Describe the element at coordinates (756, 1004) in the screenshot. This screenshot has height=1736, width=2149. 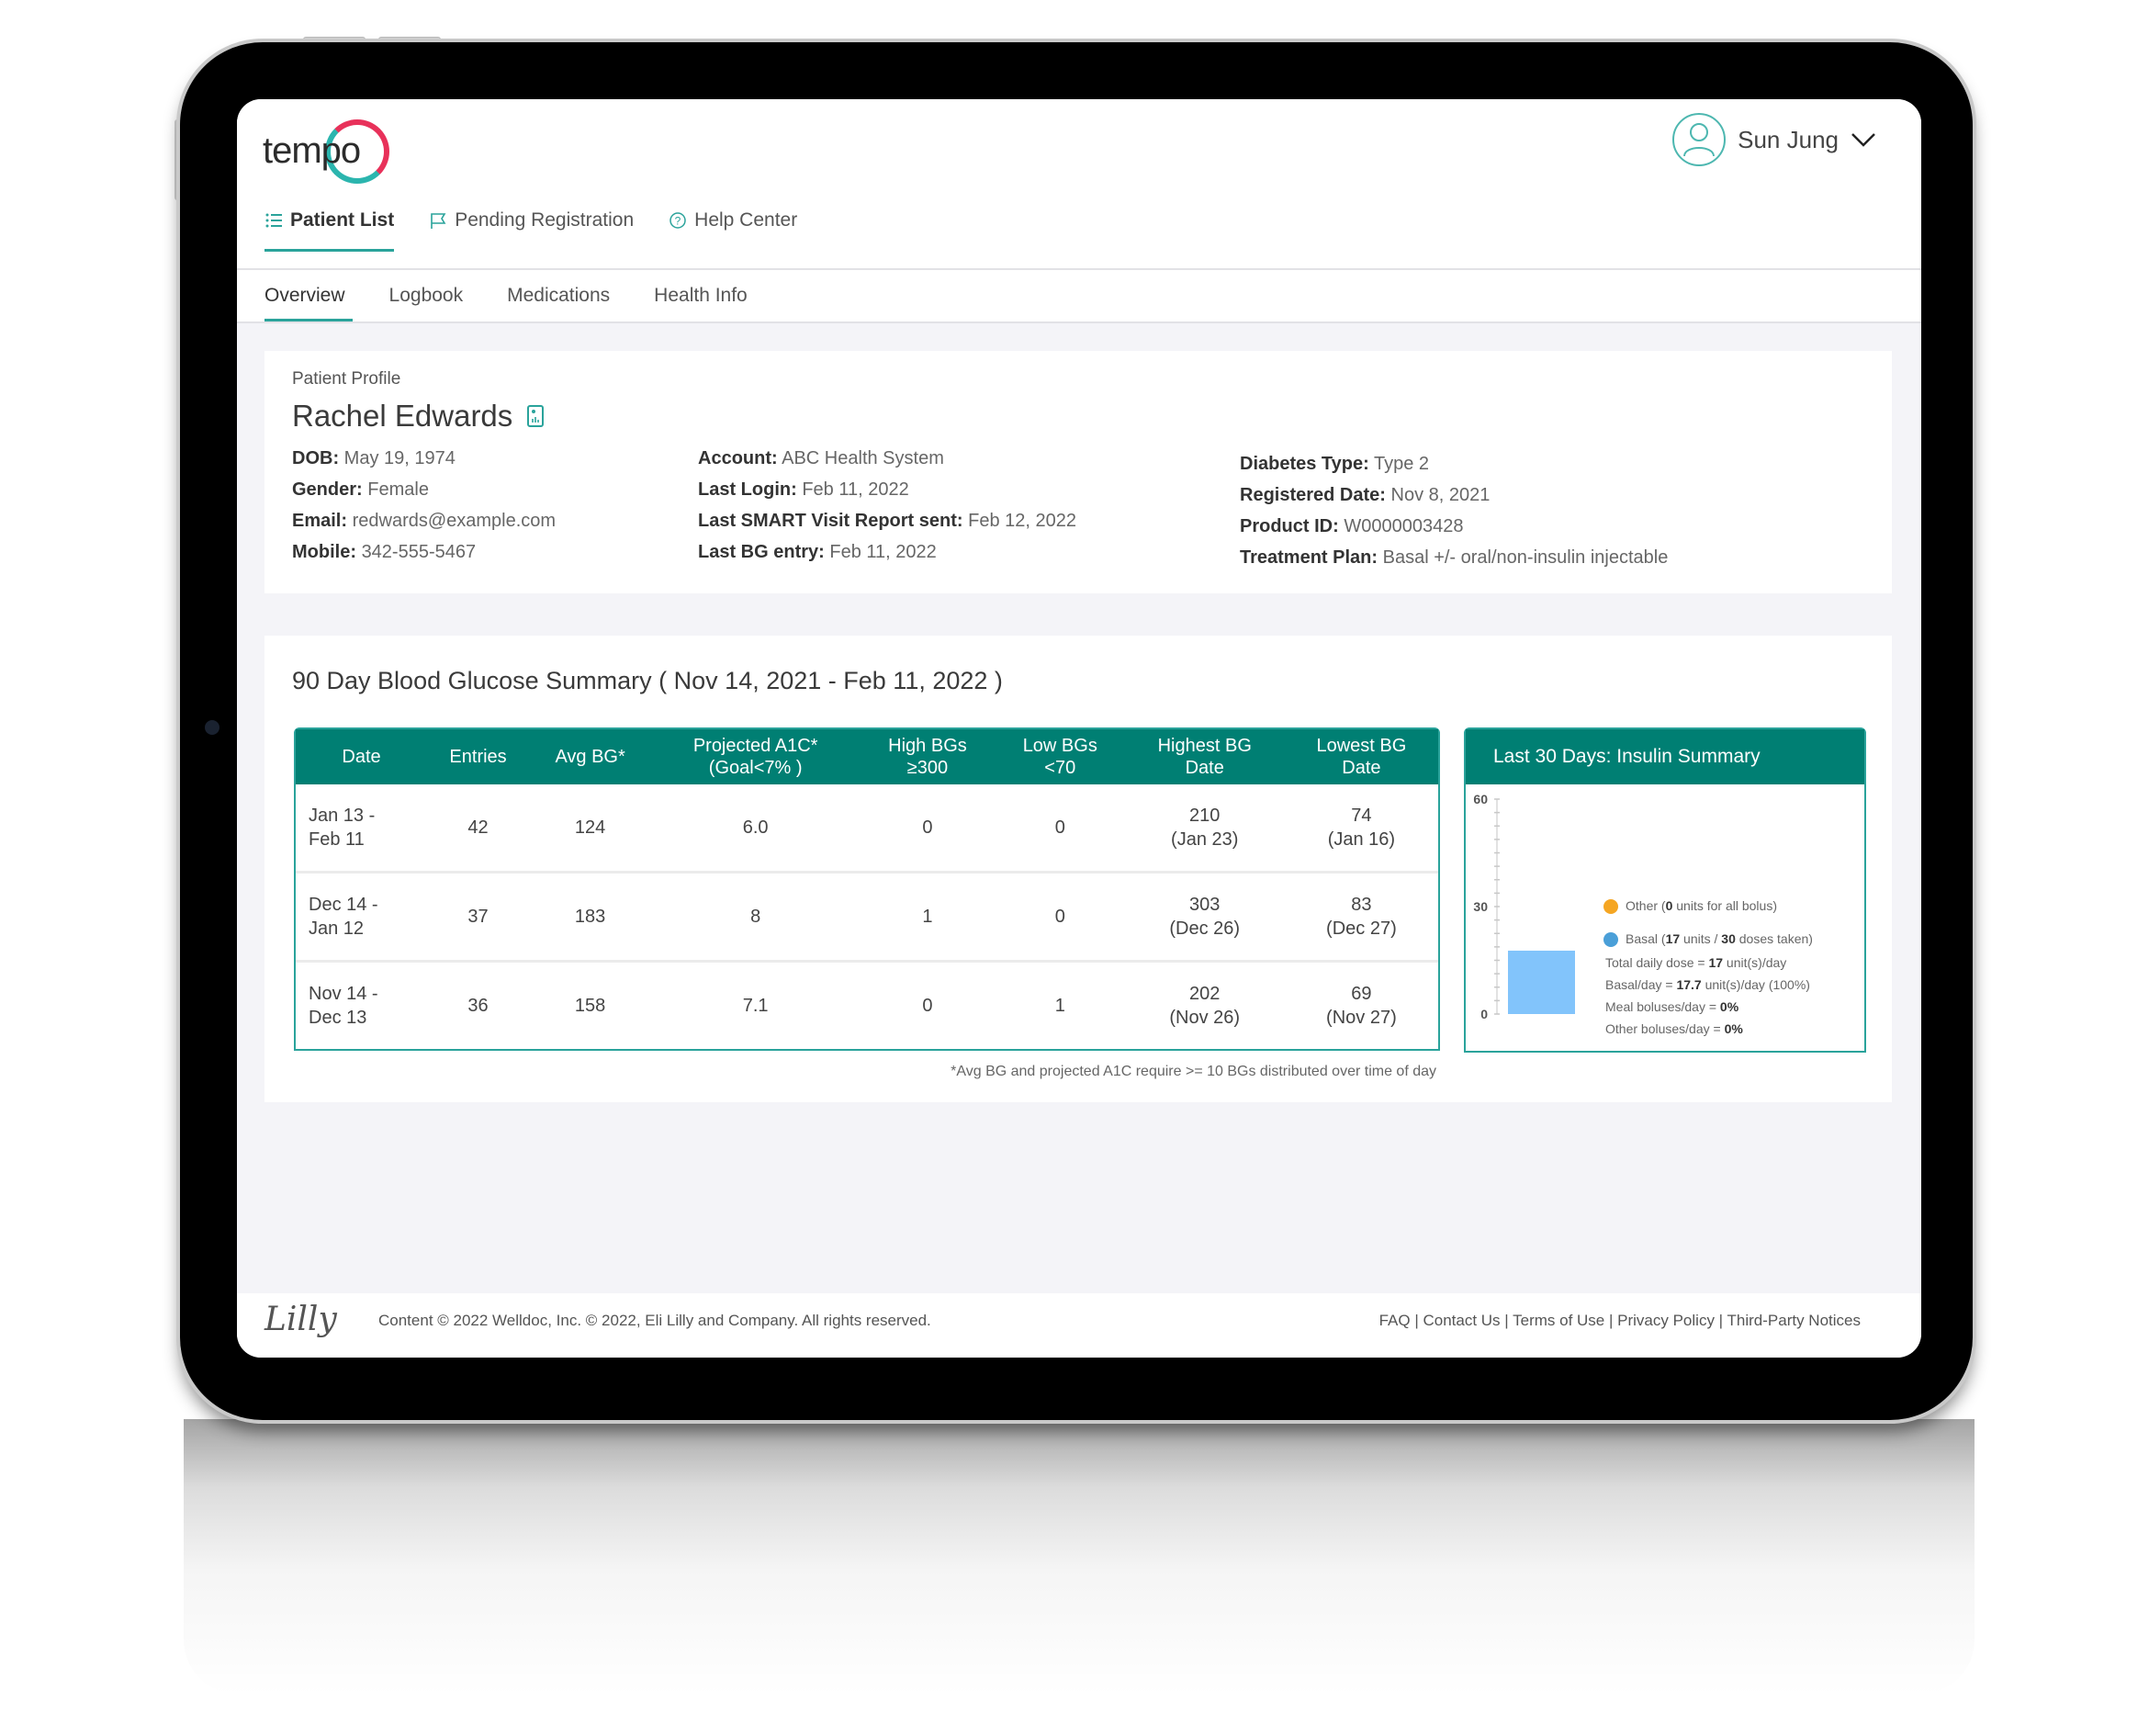
I see `table-cell: 7.1` at that location.